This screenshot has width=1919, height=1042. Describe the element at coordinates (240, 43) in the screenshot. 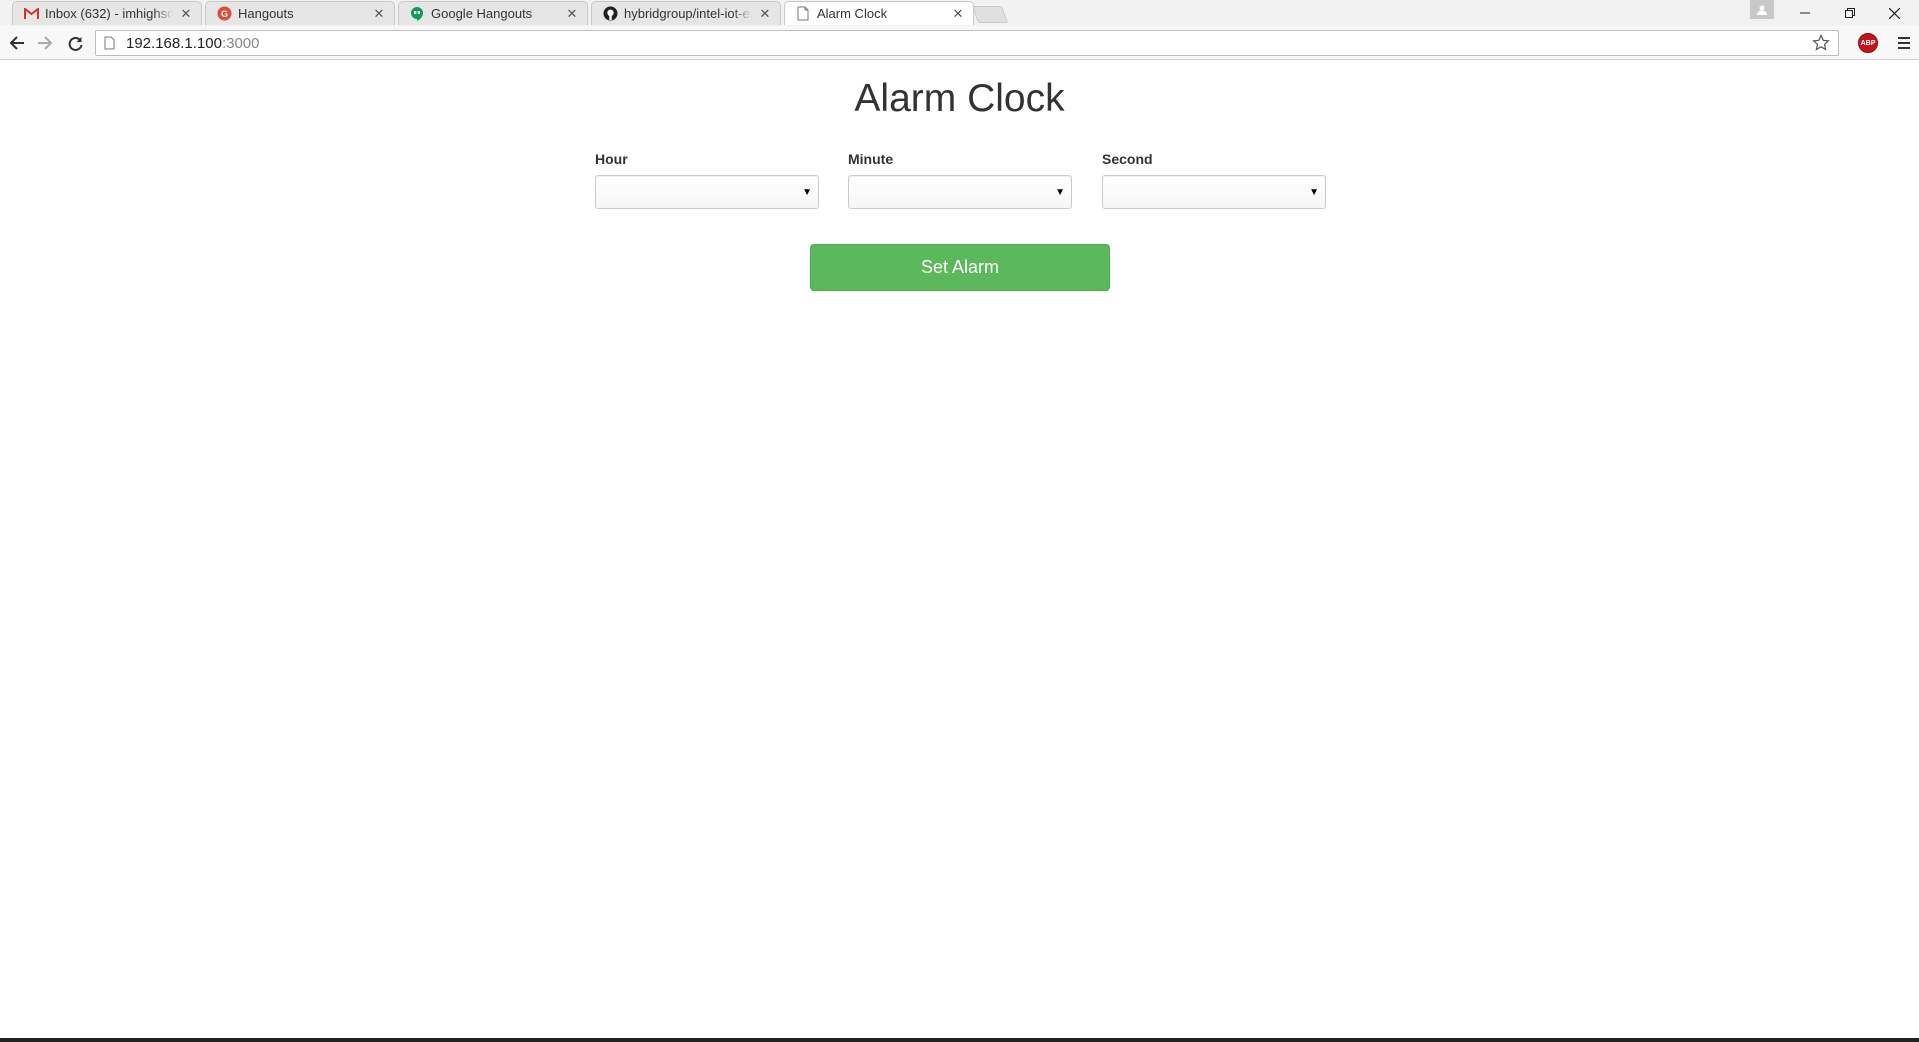

I see `url-port: :3000` at that location.